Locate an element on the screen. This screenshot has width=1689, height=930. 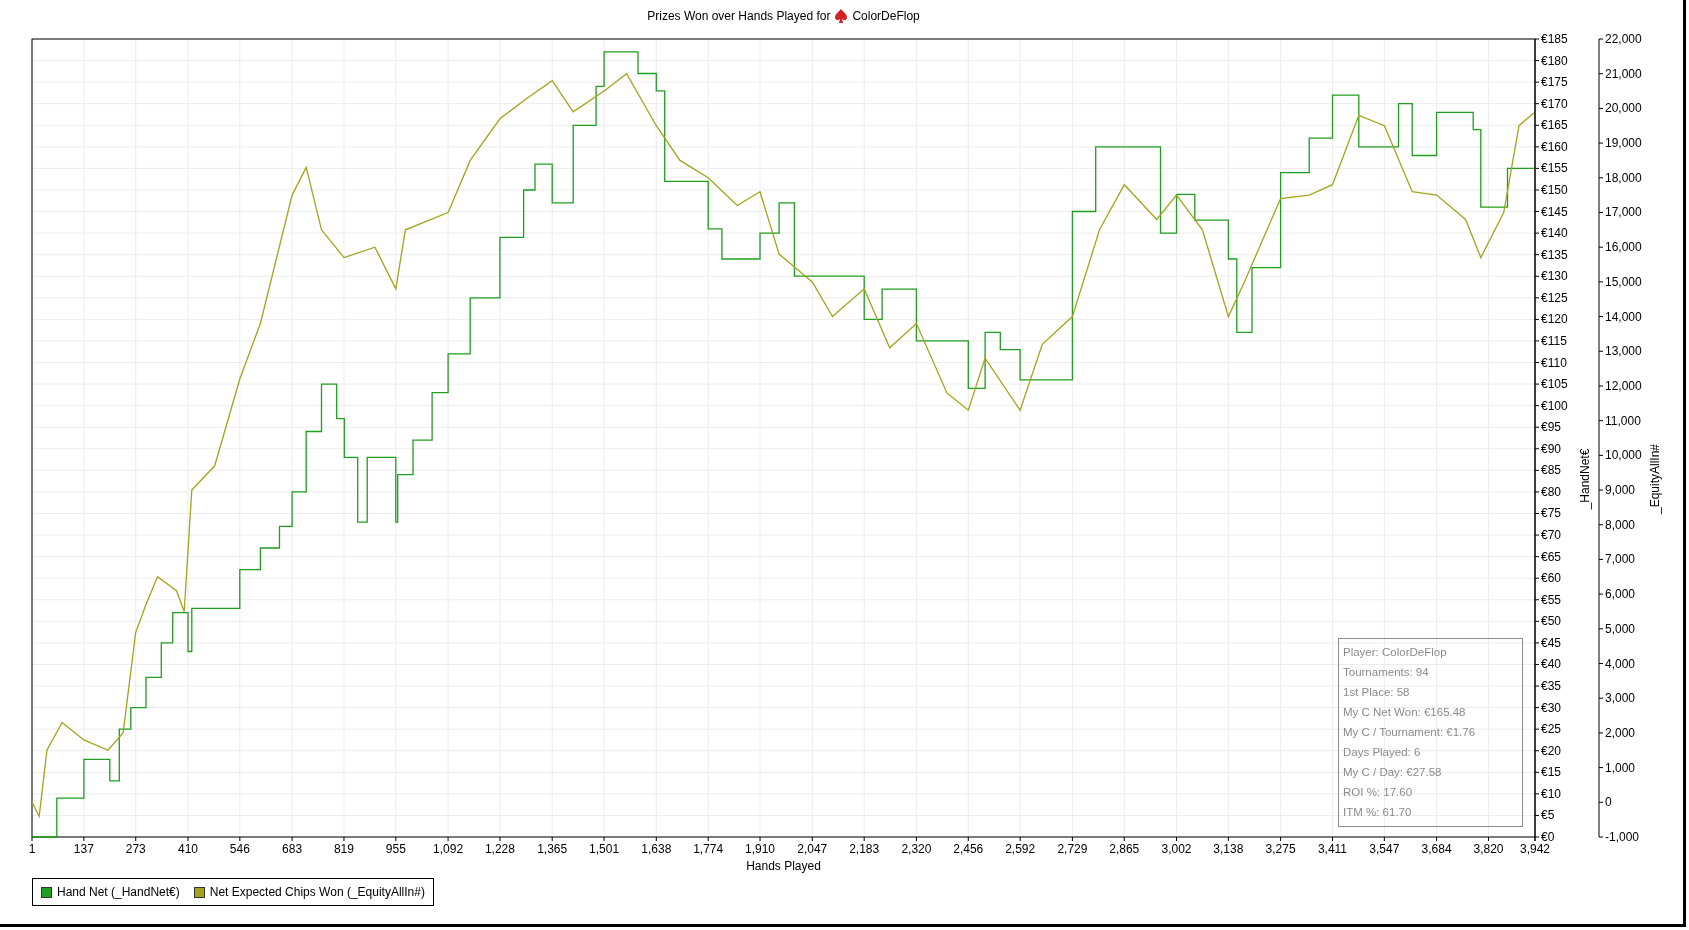
x-tick-label: 2,865 is located at coordinates (1124, 849).